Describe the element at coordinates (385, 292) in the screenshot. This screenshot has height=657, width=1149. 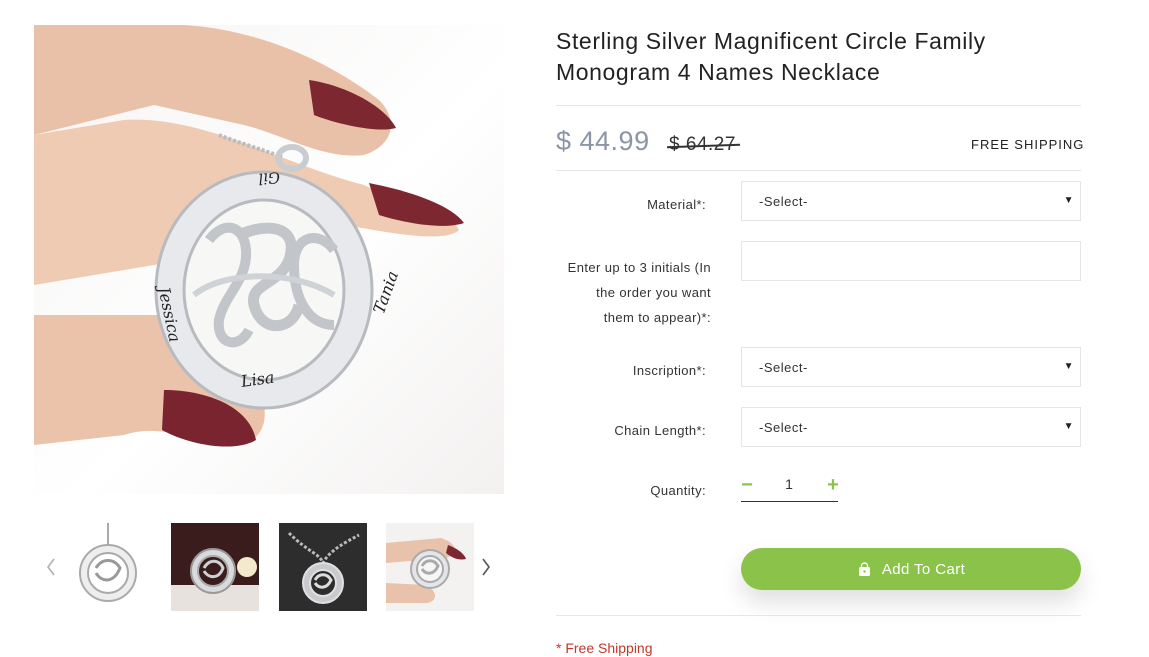
I see `svg-text: Tania` at that location.